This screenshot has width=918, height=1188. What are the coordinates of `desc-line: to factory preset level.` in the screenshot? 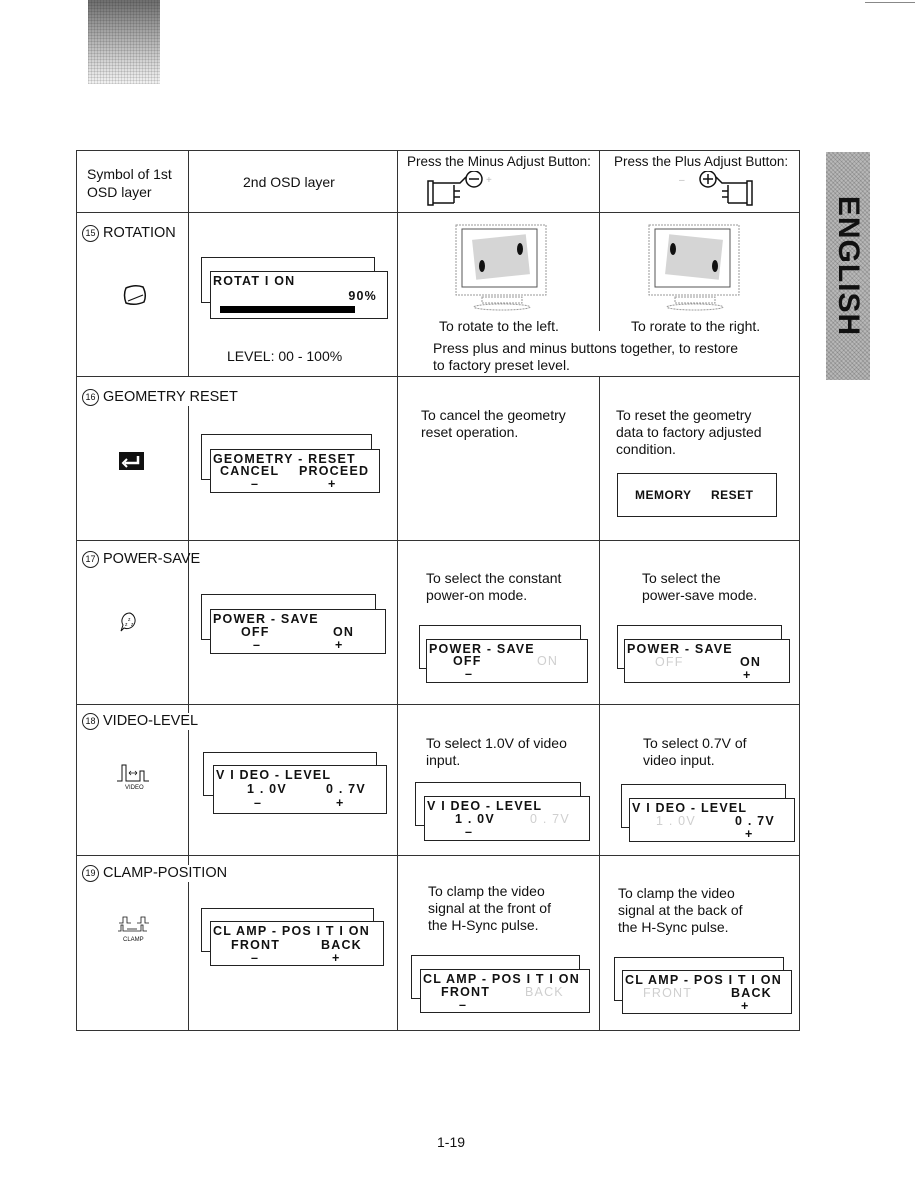 It's located at (501, 365).